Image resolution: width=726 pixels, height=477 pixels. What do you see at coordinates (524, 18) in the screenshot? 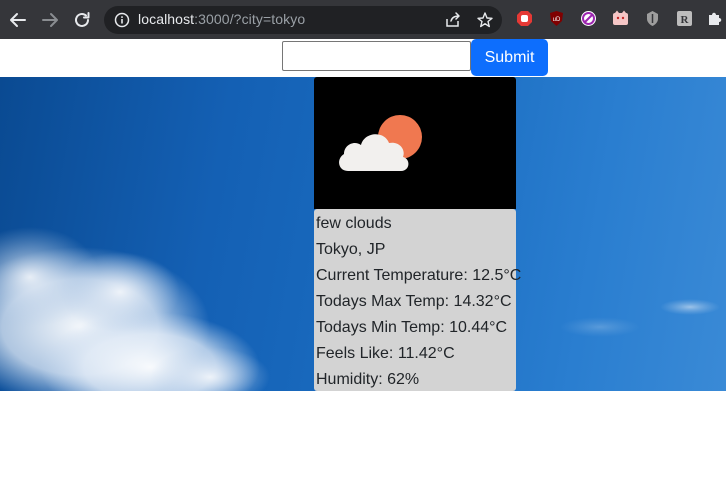
I see `stop-hand-extension-icon` at bounding box center [524, 18].